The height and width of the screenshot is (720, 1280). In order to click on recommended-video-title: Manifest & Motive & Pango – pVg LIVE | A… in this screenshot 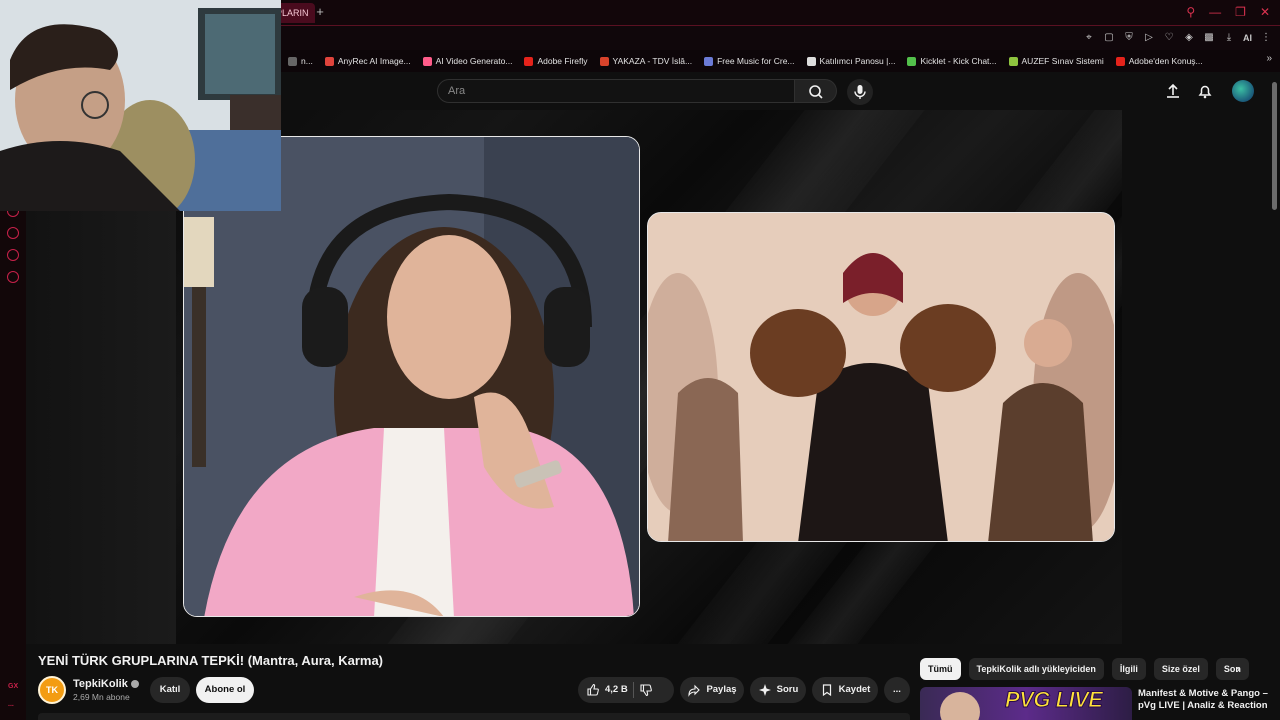, I will do `click(1203, 700)`.